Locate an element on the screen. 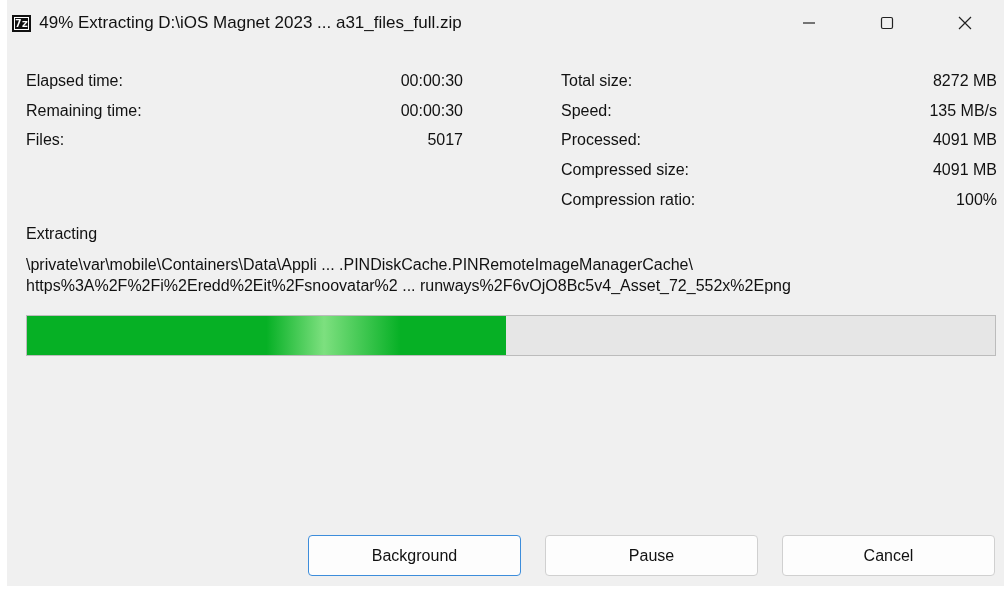 This screenshot has height=591, width=1004. stat-value: 135 MB/s is located at coordinates (963, 110).